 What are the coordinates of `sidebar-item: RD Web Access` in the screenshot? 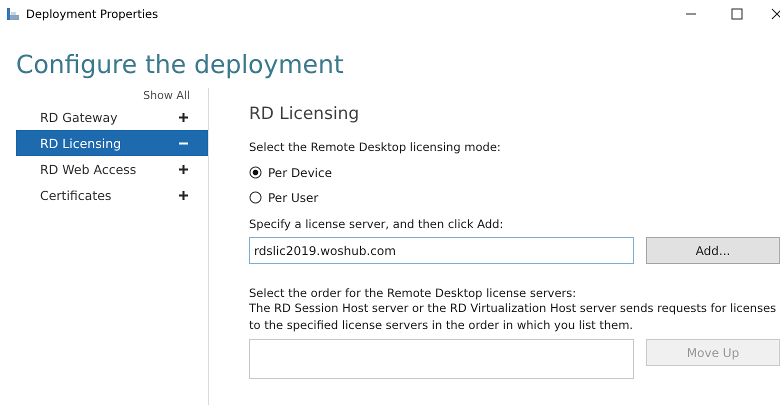 It's located at (112, 169).